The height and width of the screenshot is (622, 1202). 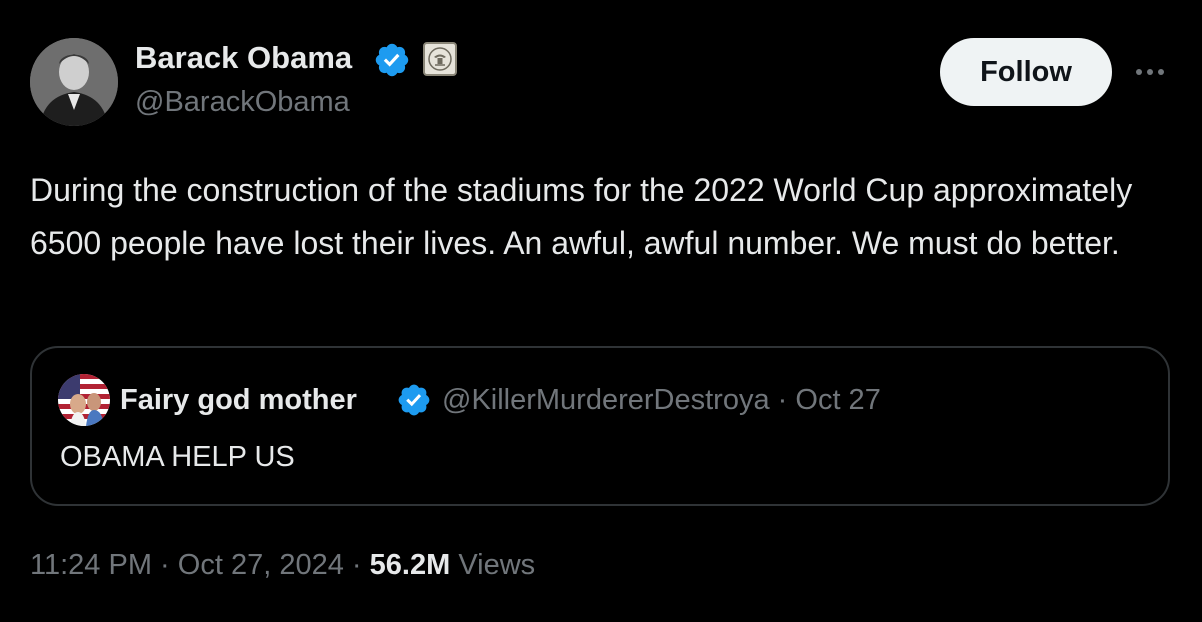 I want to click on quoted-handle-and-date: @KillerMurdererDestroya · Oct 27, so click(x=661, y=400).